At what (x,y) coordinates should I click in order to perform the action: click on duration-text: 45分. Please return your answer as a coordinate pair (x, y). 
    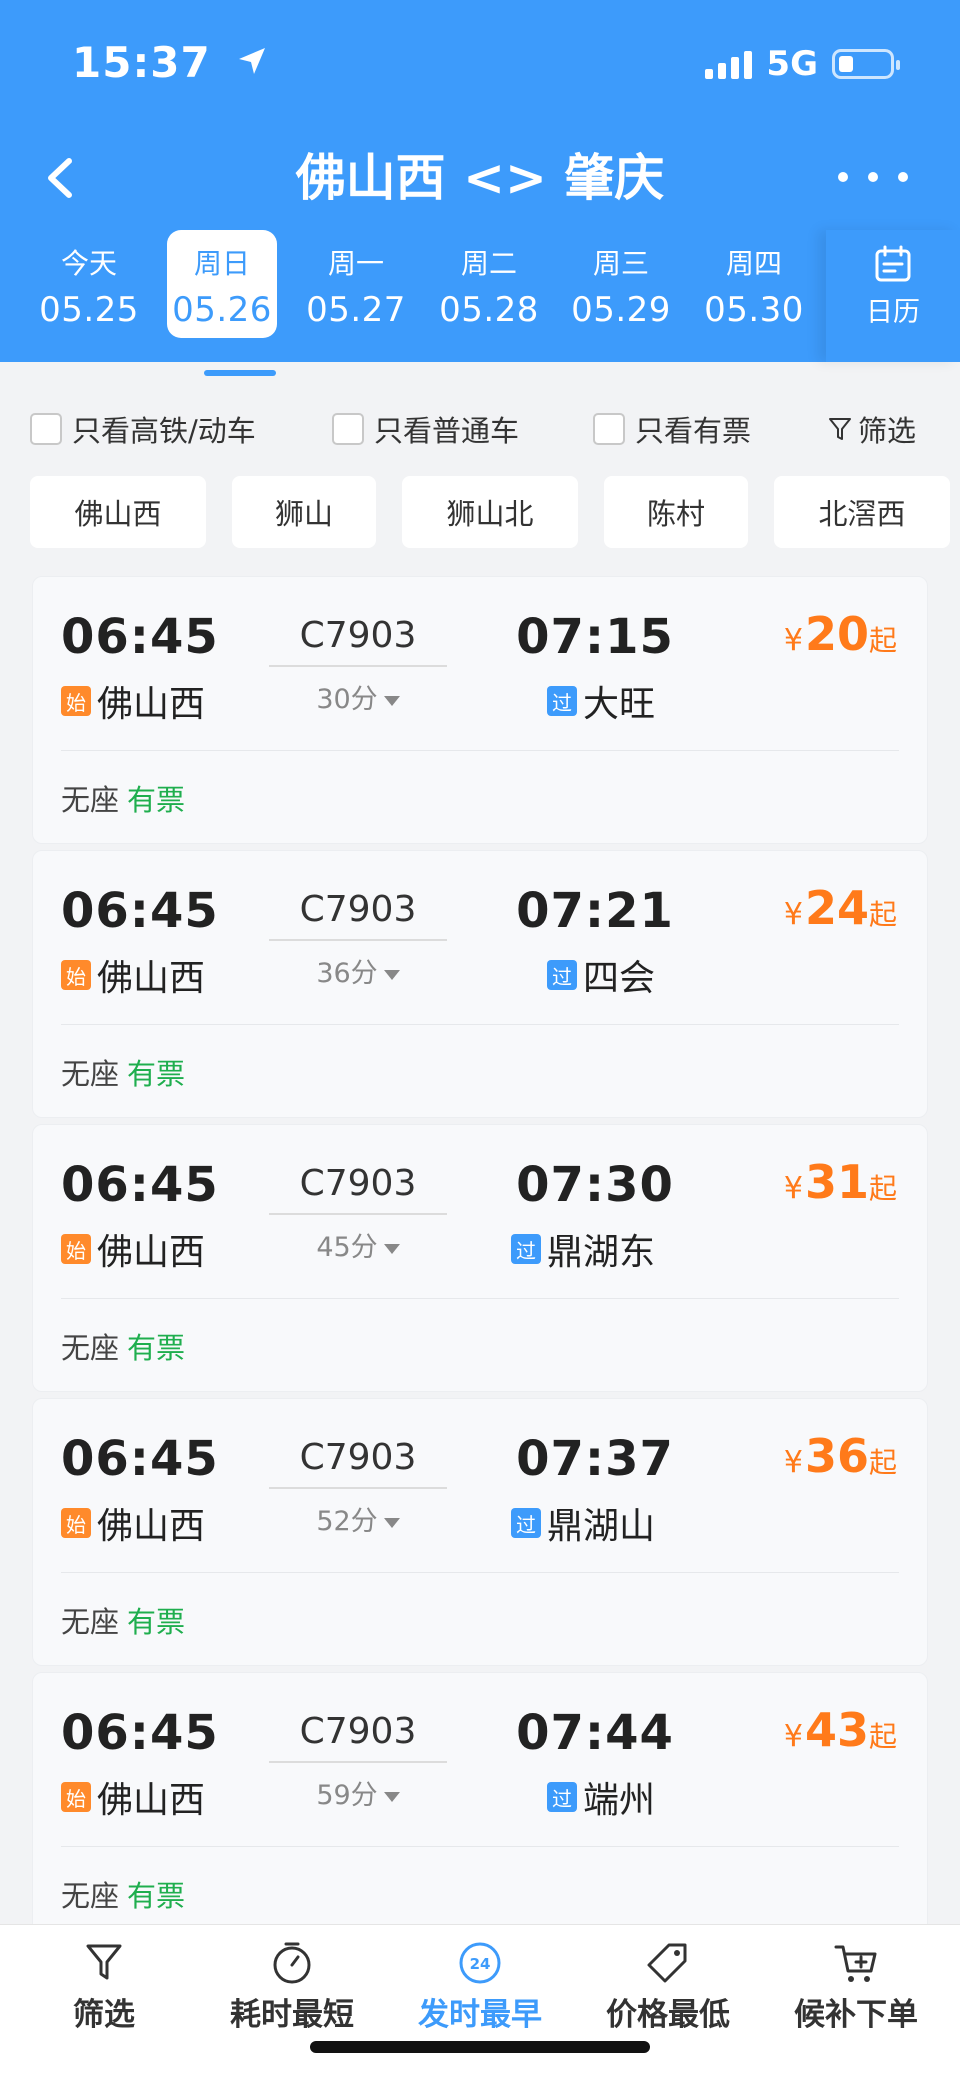
    Looking at the image, I should click on (347, 1247).